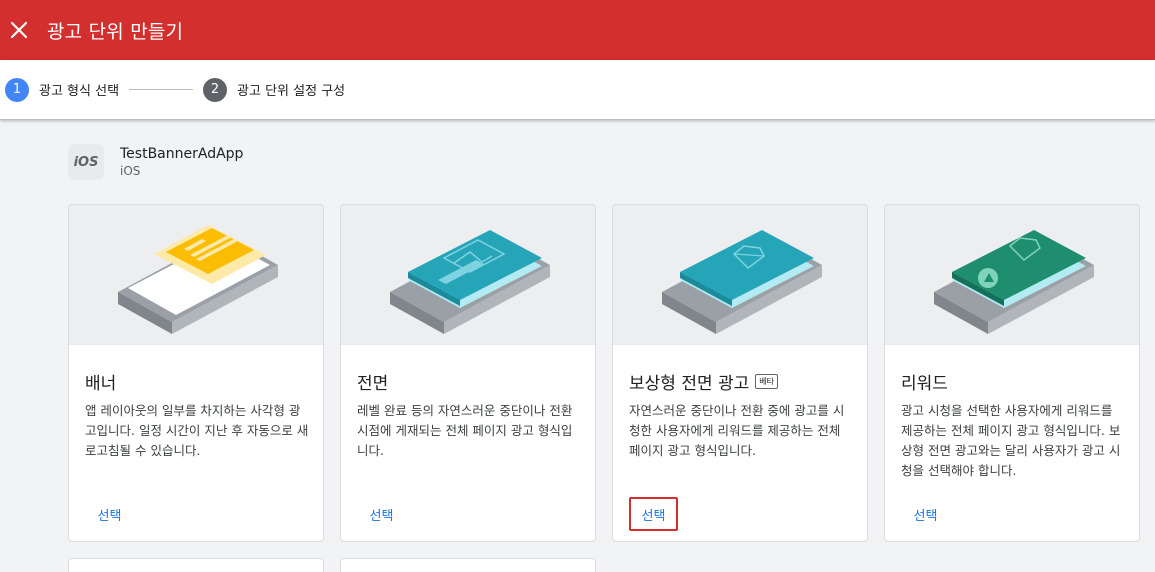 Image resolution: width=1155 pixels, height=572 pixels. What do you see at coordinates (291, 91) in the screenshot?
I see `step-2-label: 광고 단위 설정 구성` at bounding box center [291, 91].